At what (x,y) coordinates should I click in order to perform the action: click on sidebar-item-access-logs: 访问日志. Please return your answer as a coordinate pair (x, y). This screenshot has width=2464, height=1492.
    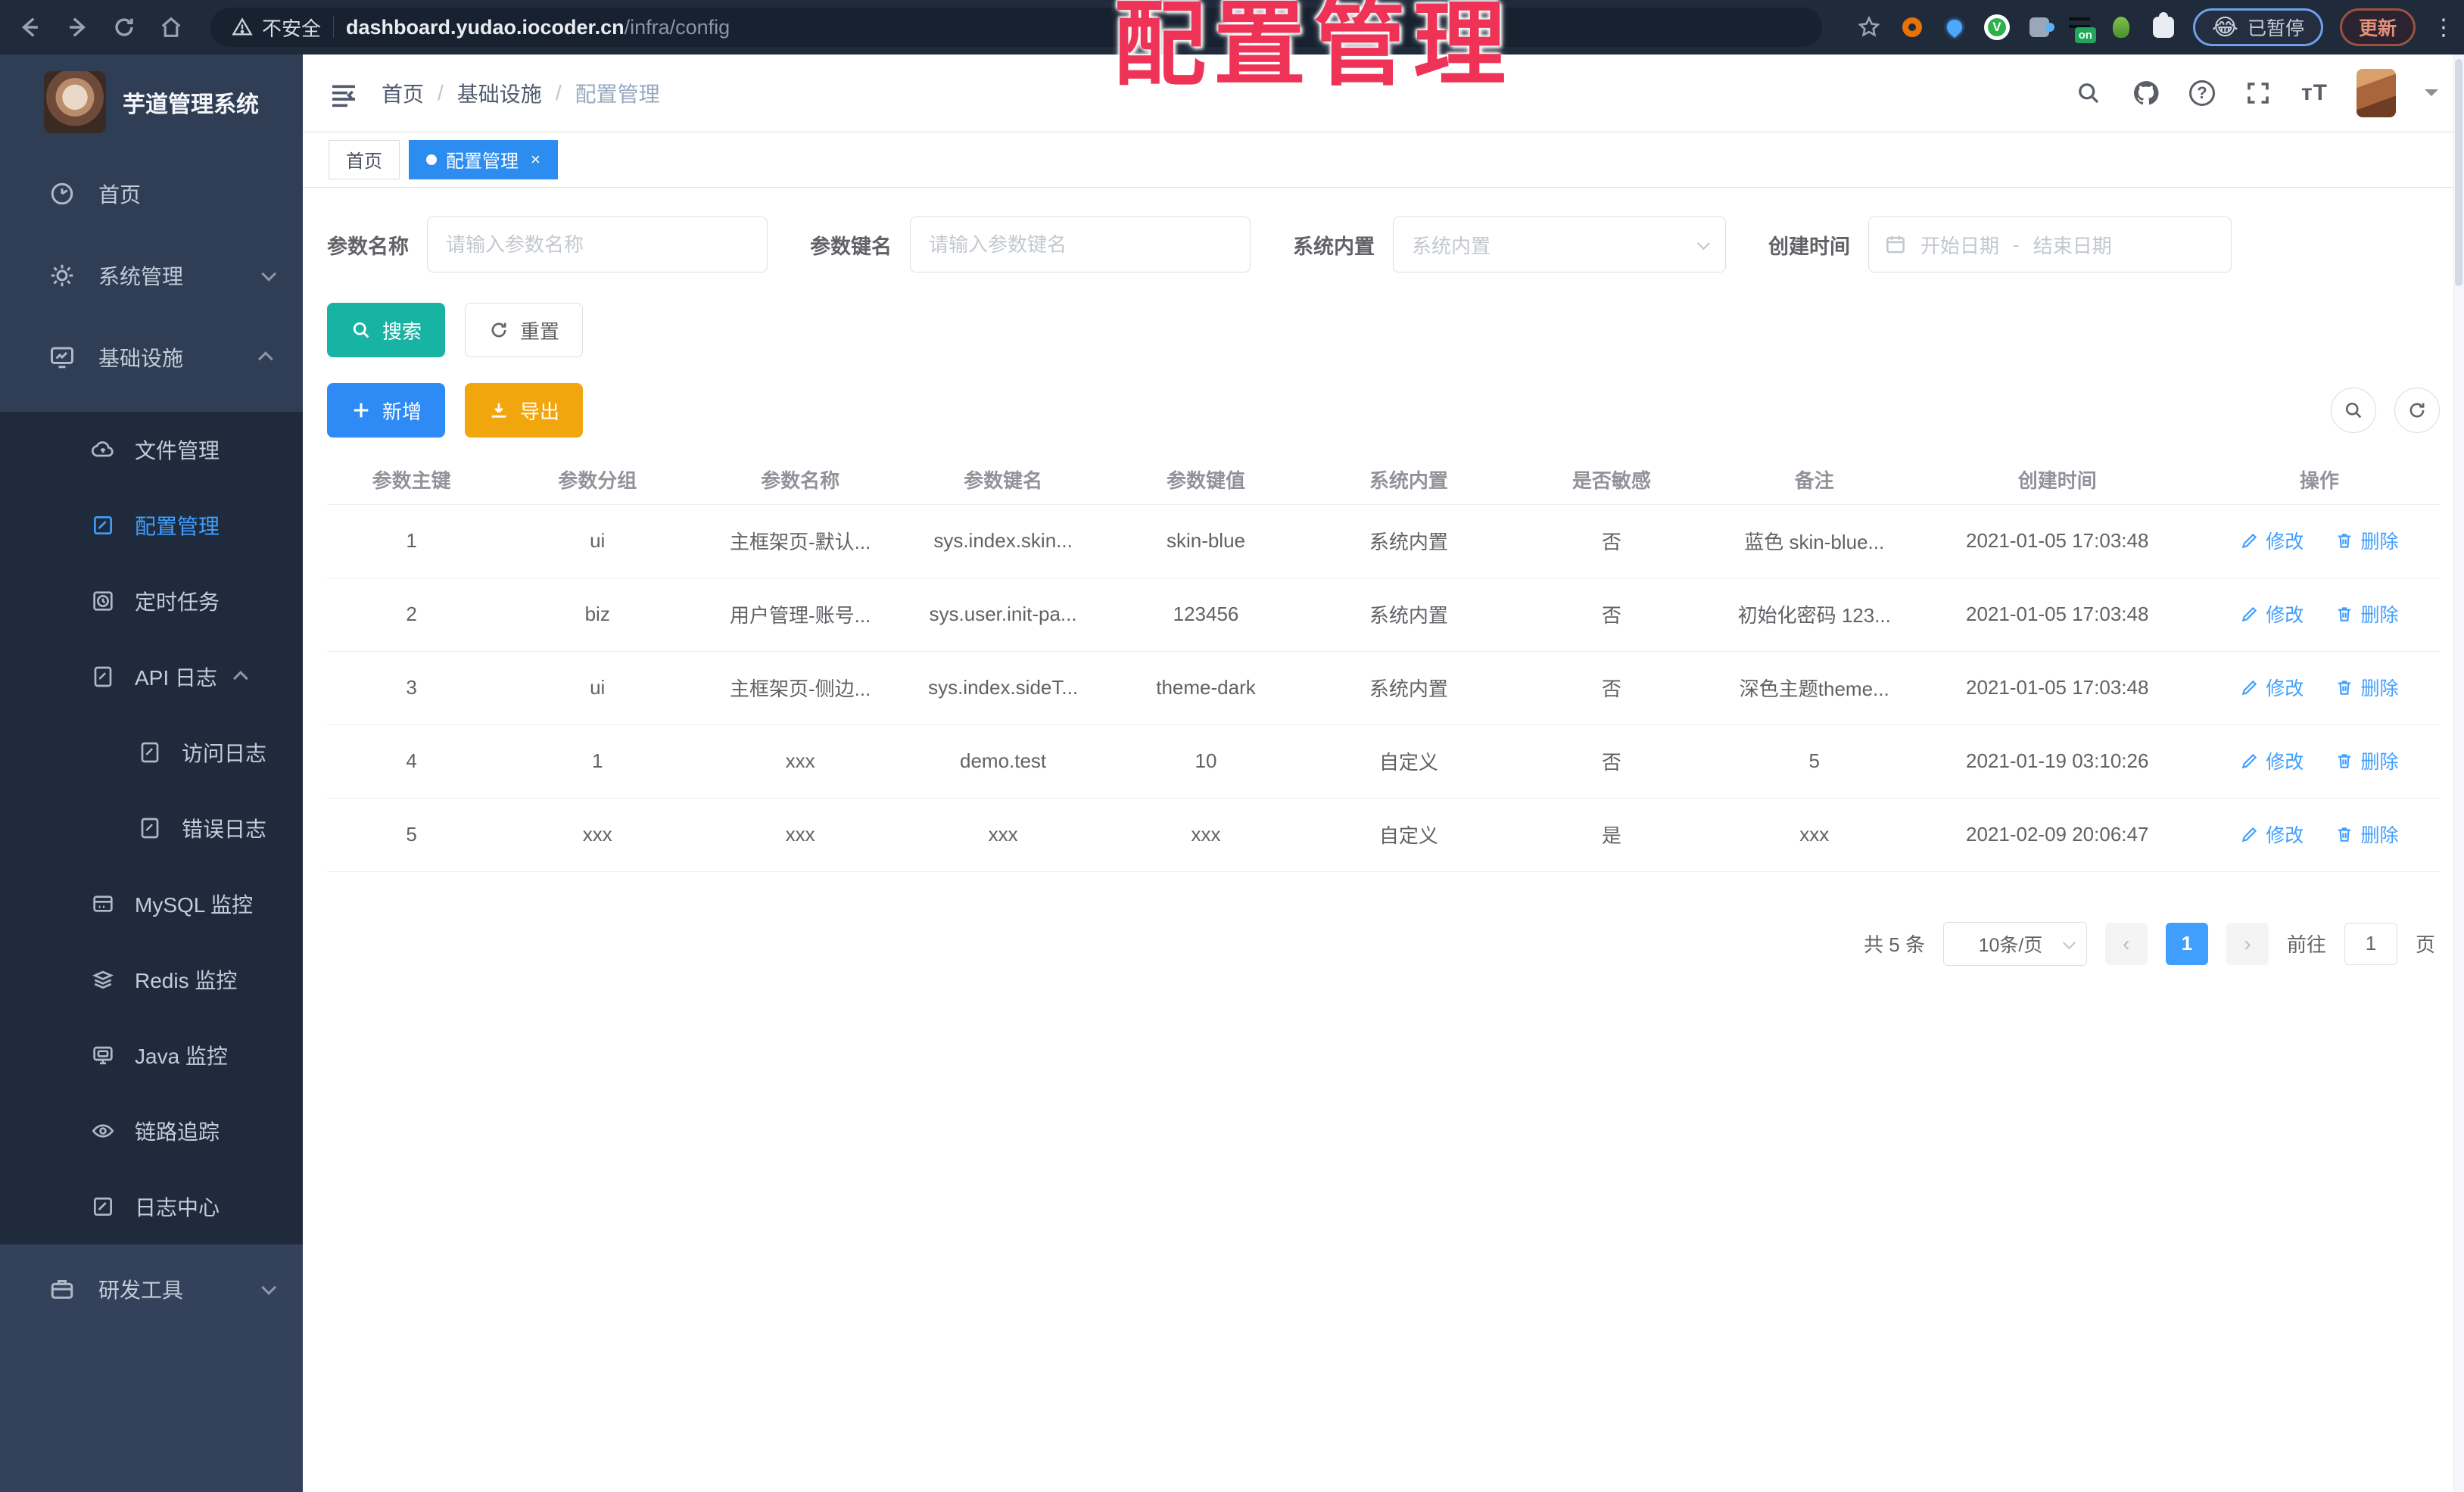
    Looking at the image, I should click on (151, 752).